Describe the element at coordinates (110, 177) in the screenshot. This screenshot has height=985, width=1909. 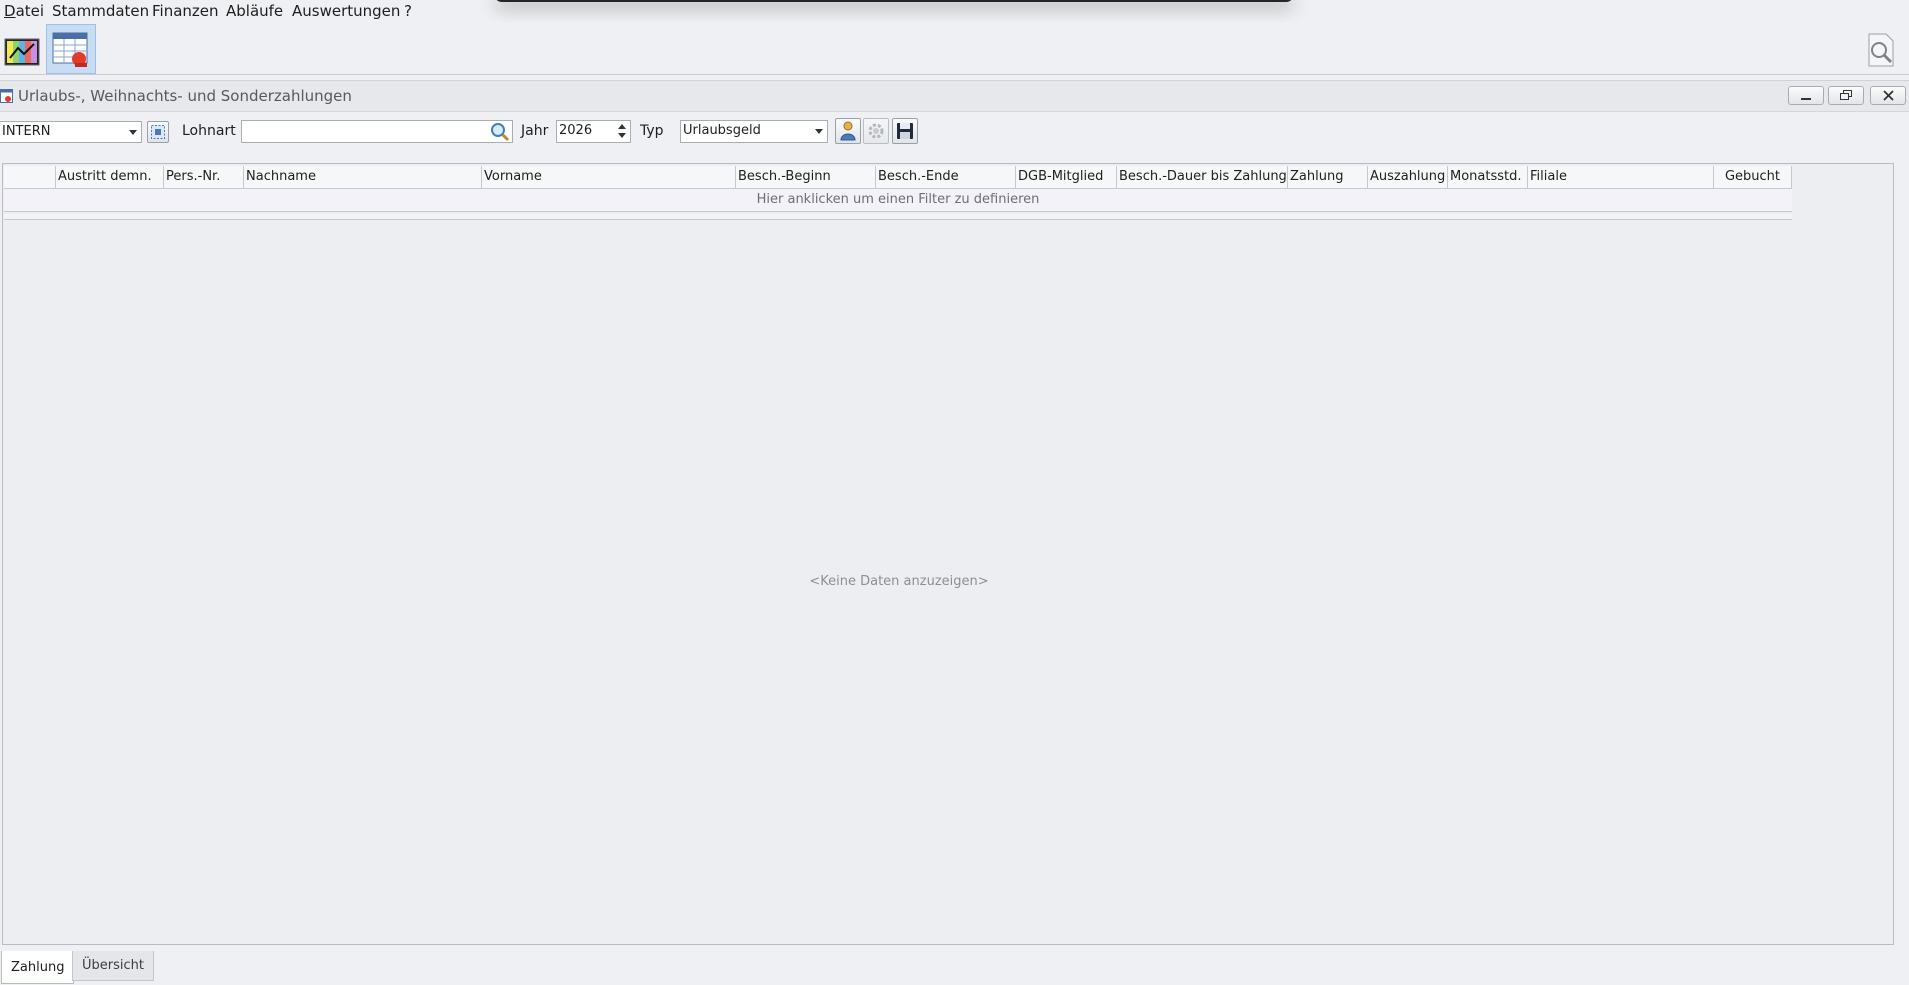
I see `column-header-austritt: Austritt demn.` at that location.